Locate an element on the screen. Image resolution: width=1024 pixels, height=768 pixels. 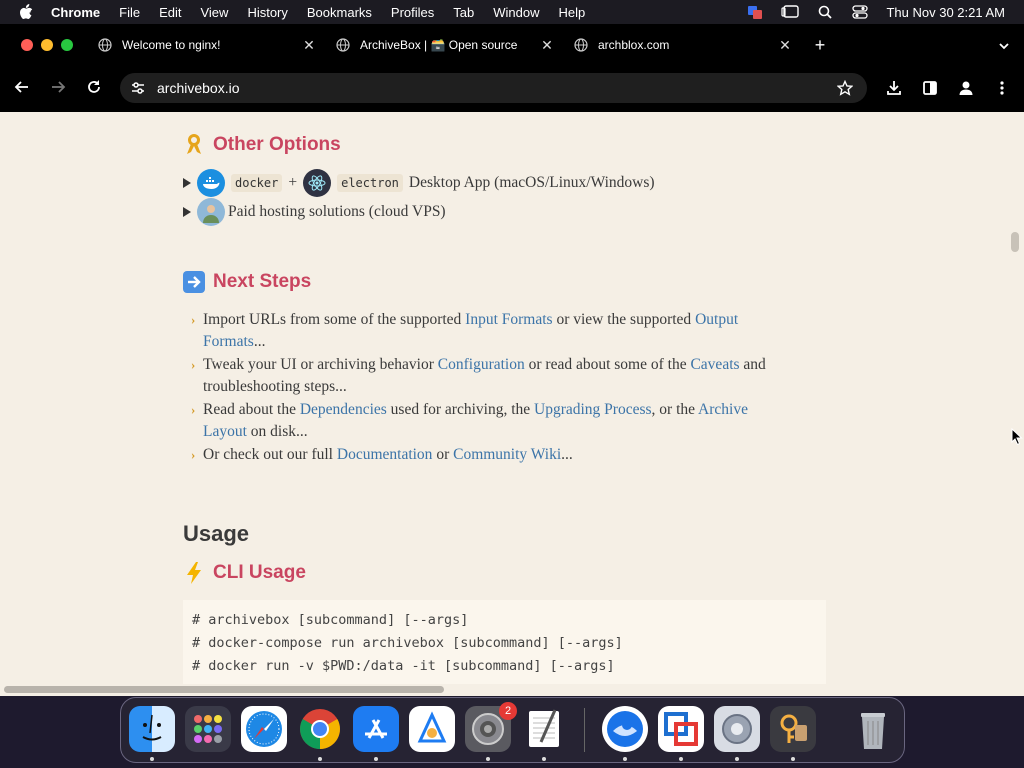
profile-avatar-icon is located at coordinates (966, 88).